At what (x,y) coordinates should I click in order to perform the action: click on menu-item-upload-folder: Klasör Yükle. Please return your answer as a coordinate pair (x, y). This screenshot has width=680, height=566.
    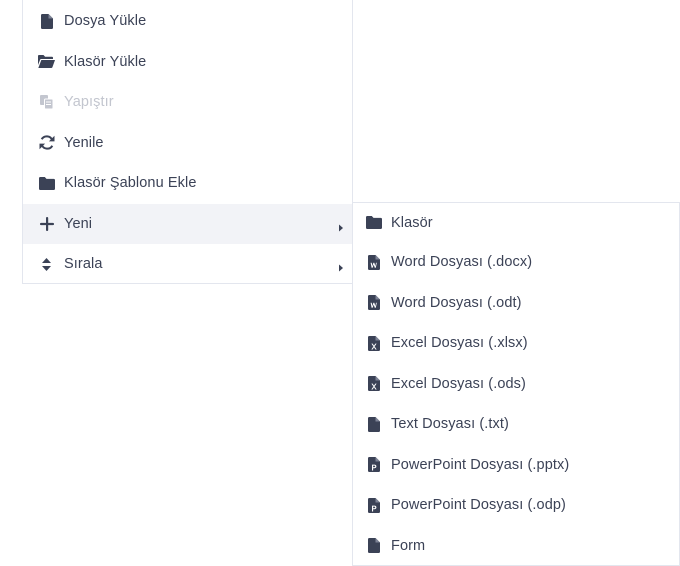
    Looking at the image, I should click on (187, 62).